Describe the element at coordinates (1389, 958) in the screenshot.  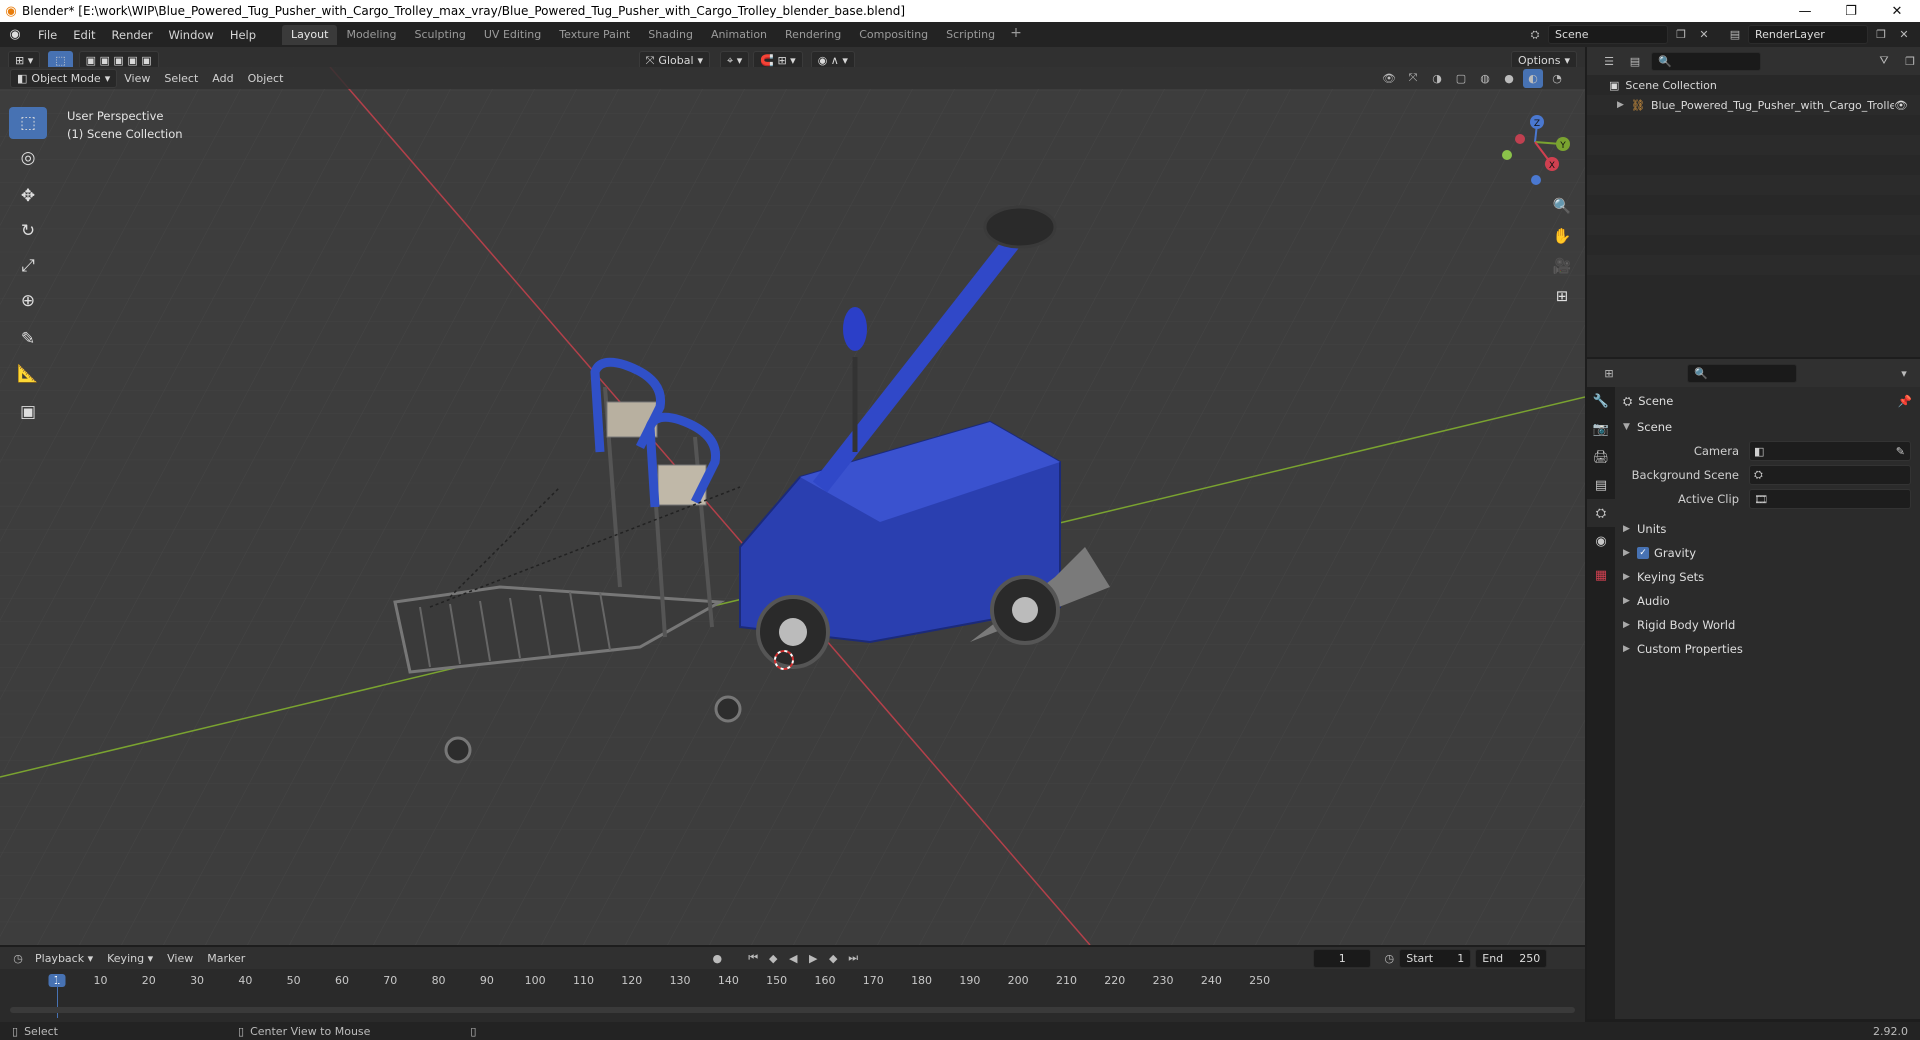
I see `clock-icon: ◷` at that location.